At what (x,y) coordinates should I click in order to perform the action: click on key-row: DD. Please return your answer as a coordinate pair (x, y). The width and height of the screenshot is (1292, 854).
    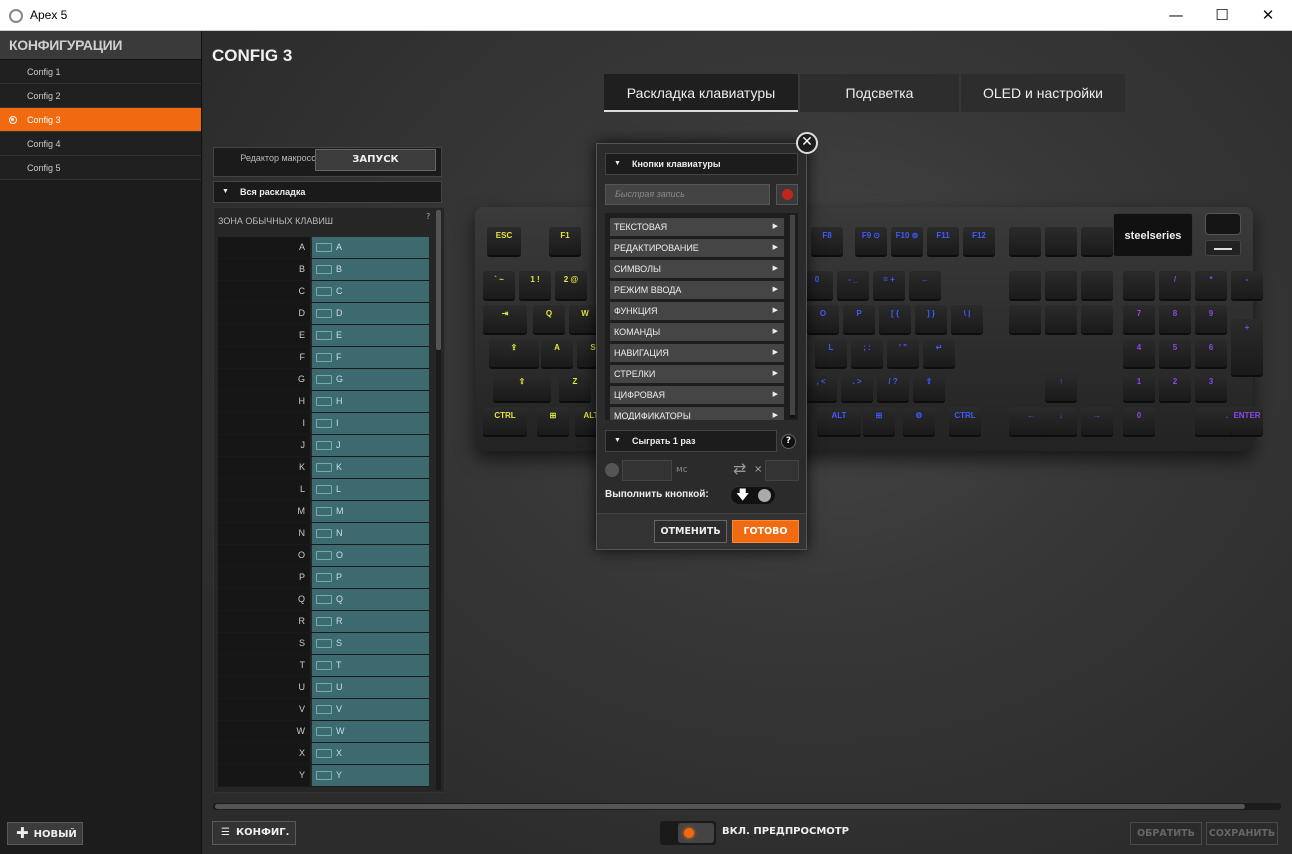
    Looking at the image, I should click on (323, 314).